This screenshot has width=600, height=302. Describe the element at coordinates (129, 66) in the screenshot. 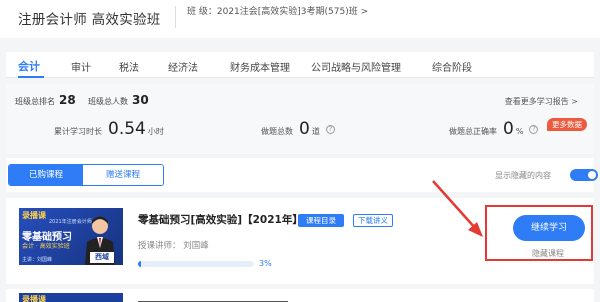

I see `tab-tax-law: 税法` at that location.